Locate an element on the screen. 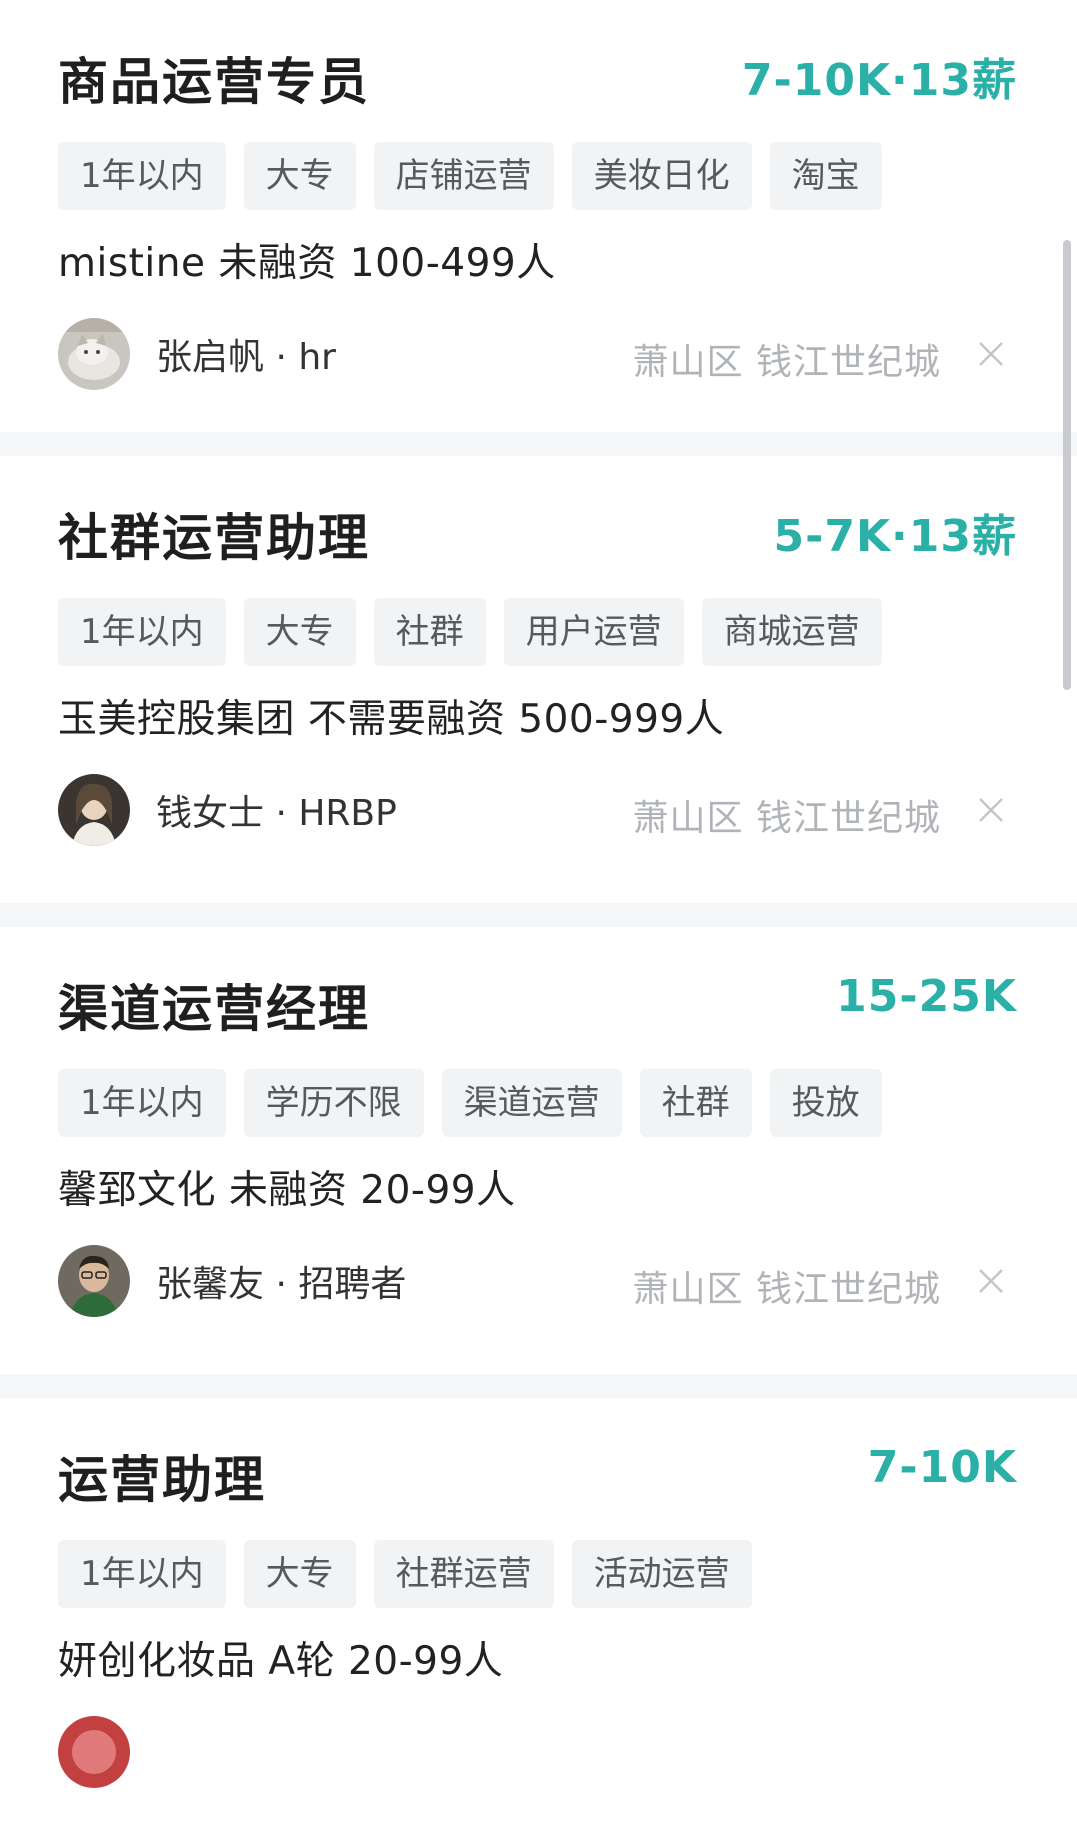 This screenshot has height=1845, width=1077. job-tags: 1年以内 学历不限 渠道运营 社群 投放 is located at coordinates (470, 1103).